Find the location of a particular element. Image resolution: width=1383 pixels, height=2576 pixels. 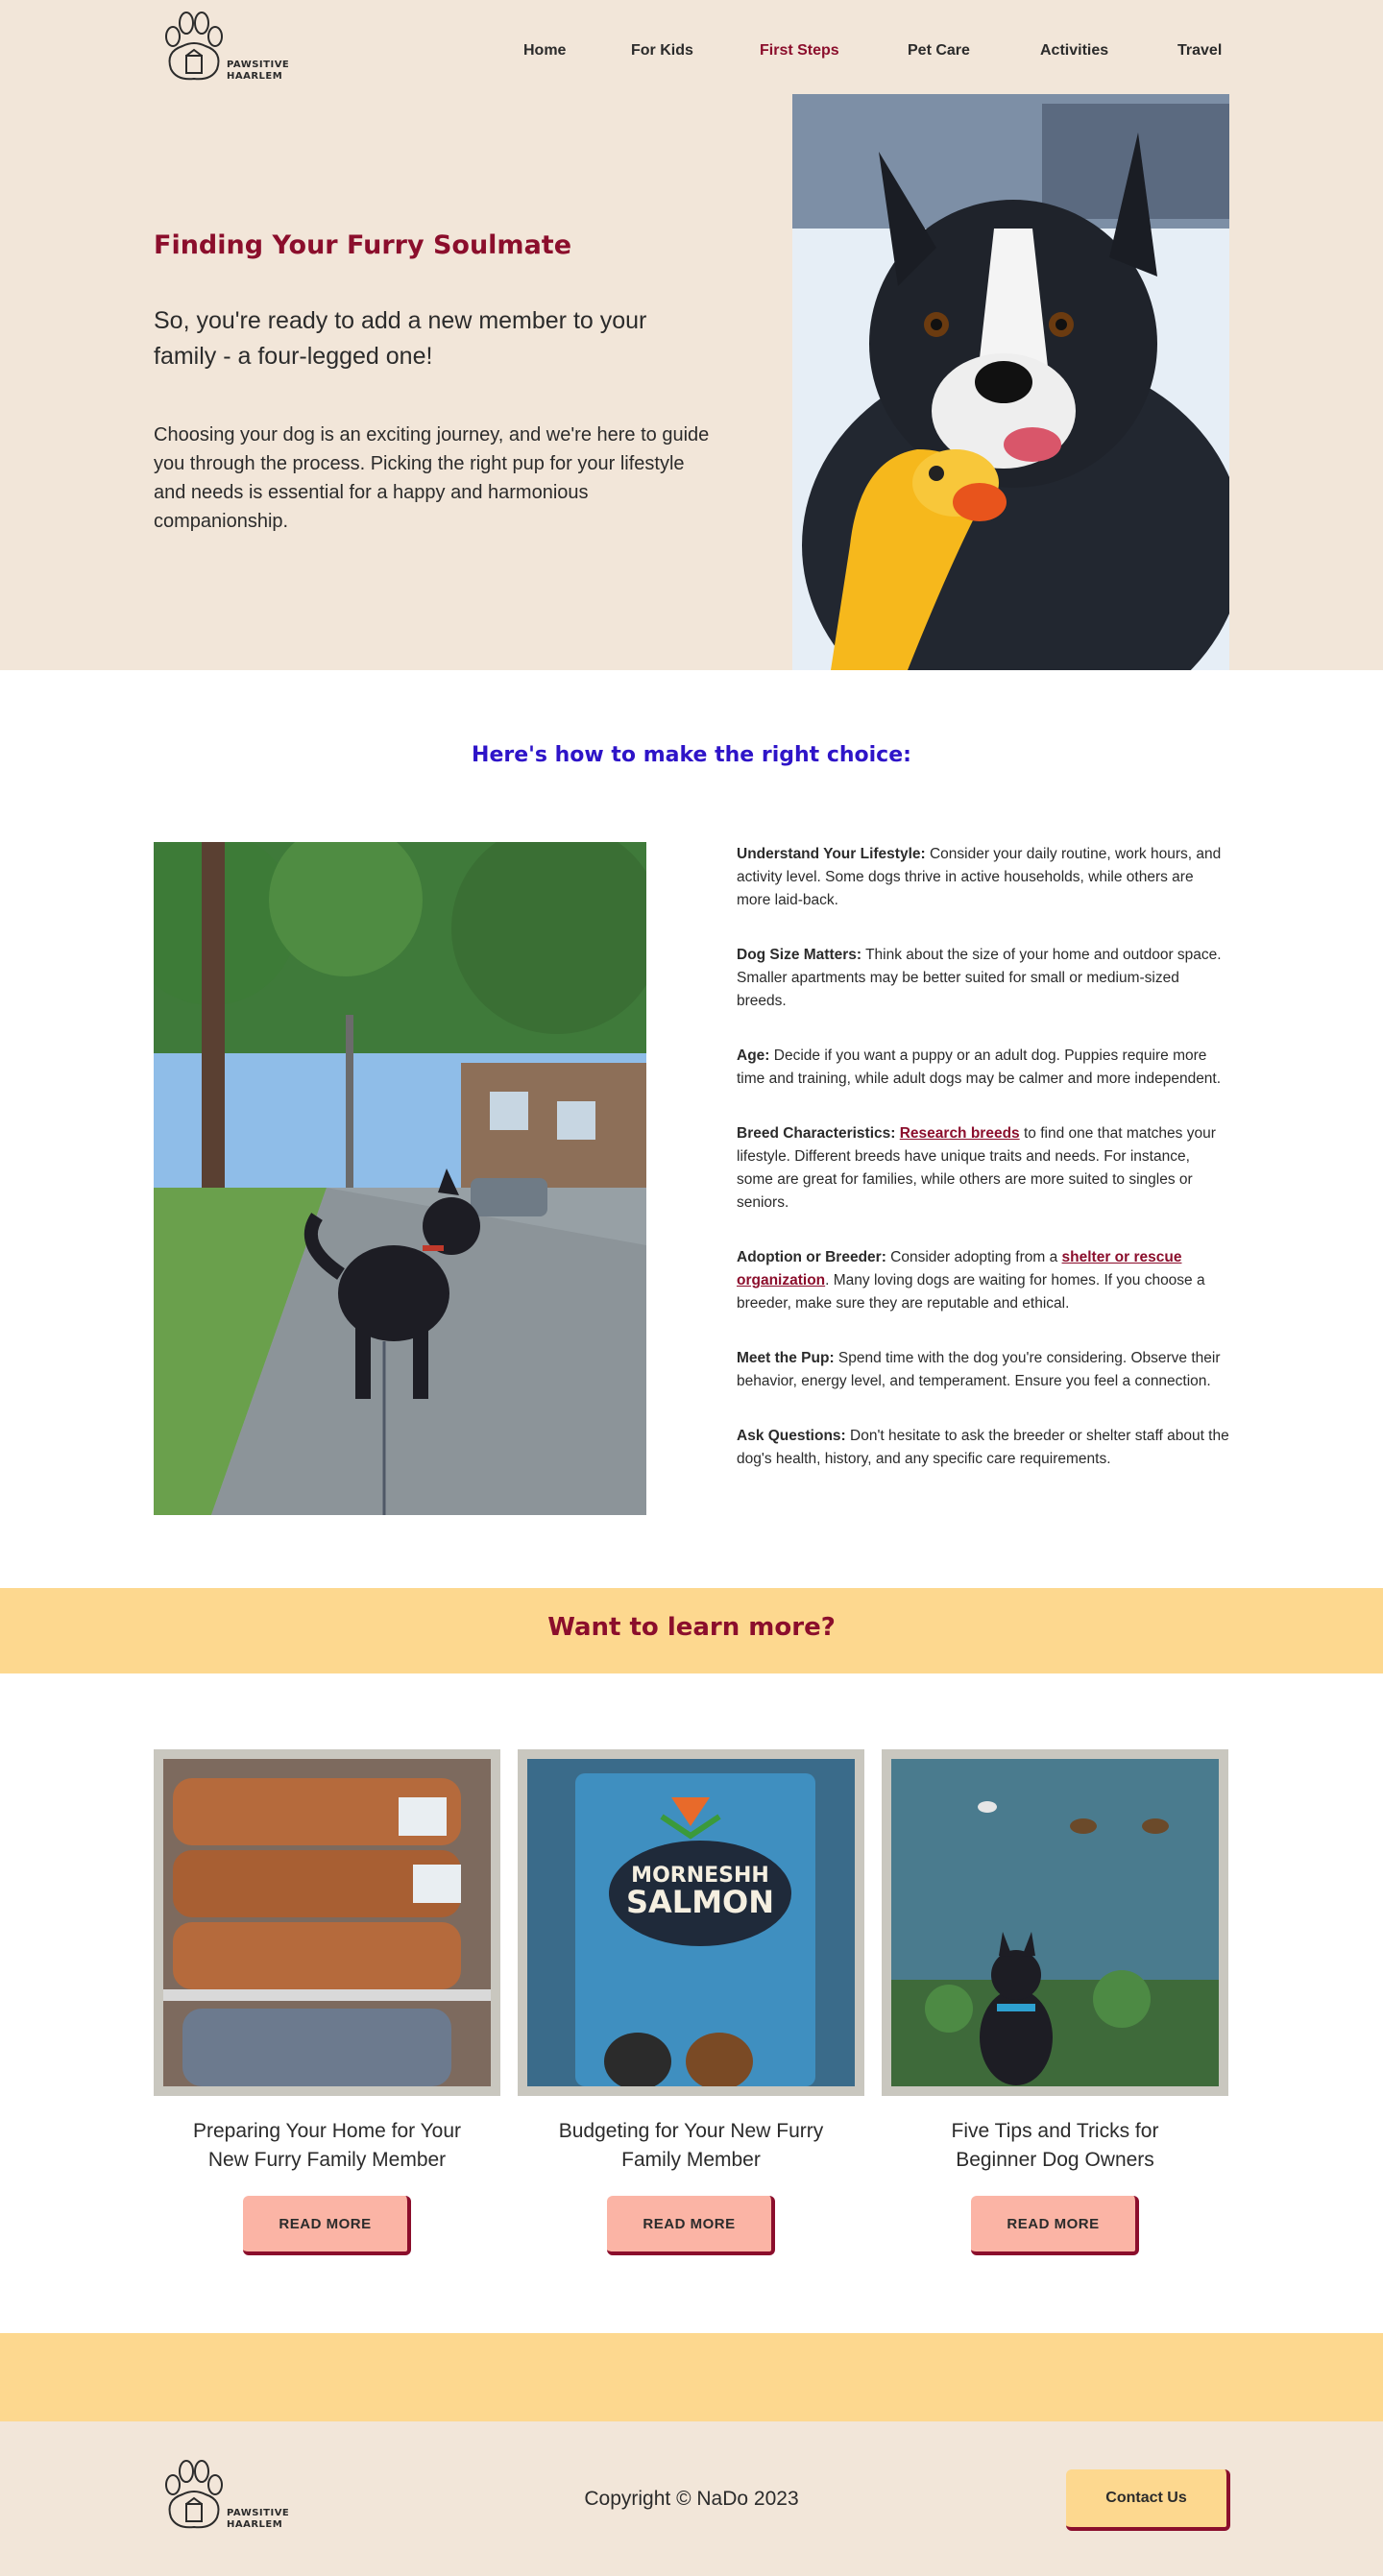

bag-text-2: SALMON is located at coordinates (700, 1902).